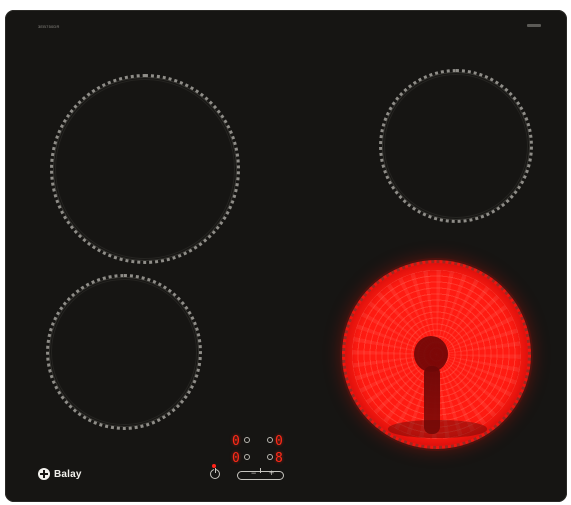 Image resolution: width=571 pixels, height=505 pixels. I want to click on display-rear-left: 0, so click(236, 441).